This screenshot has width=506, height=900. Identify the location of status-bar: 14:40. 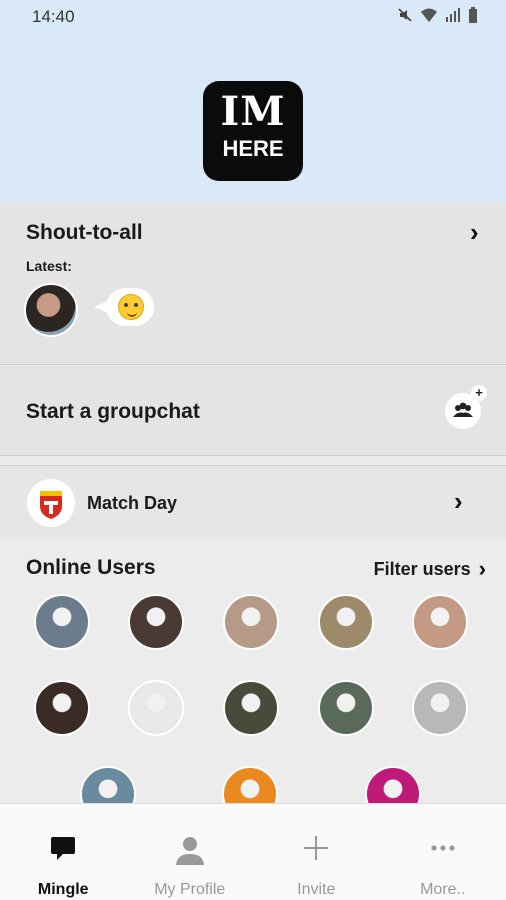
(253, 17).